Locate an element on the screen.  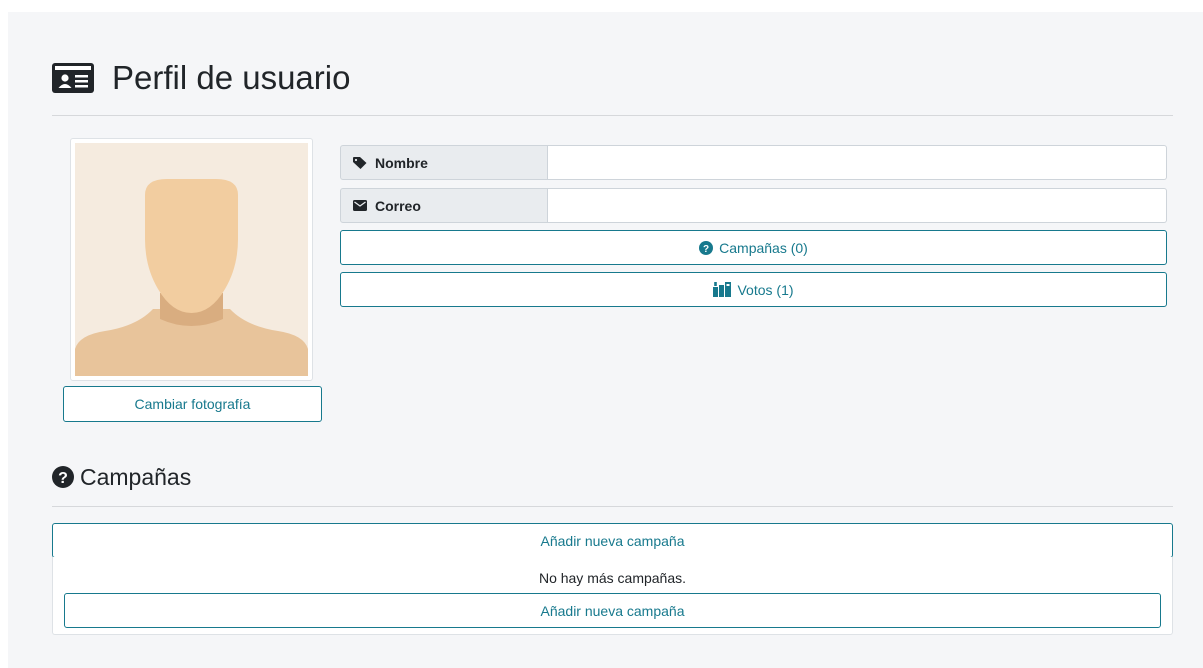
votes-button-label: Votos (1) is located at coordinates (765, 289).